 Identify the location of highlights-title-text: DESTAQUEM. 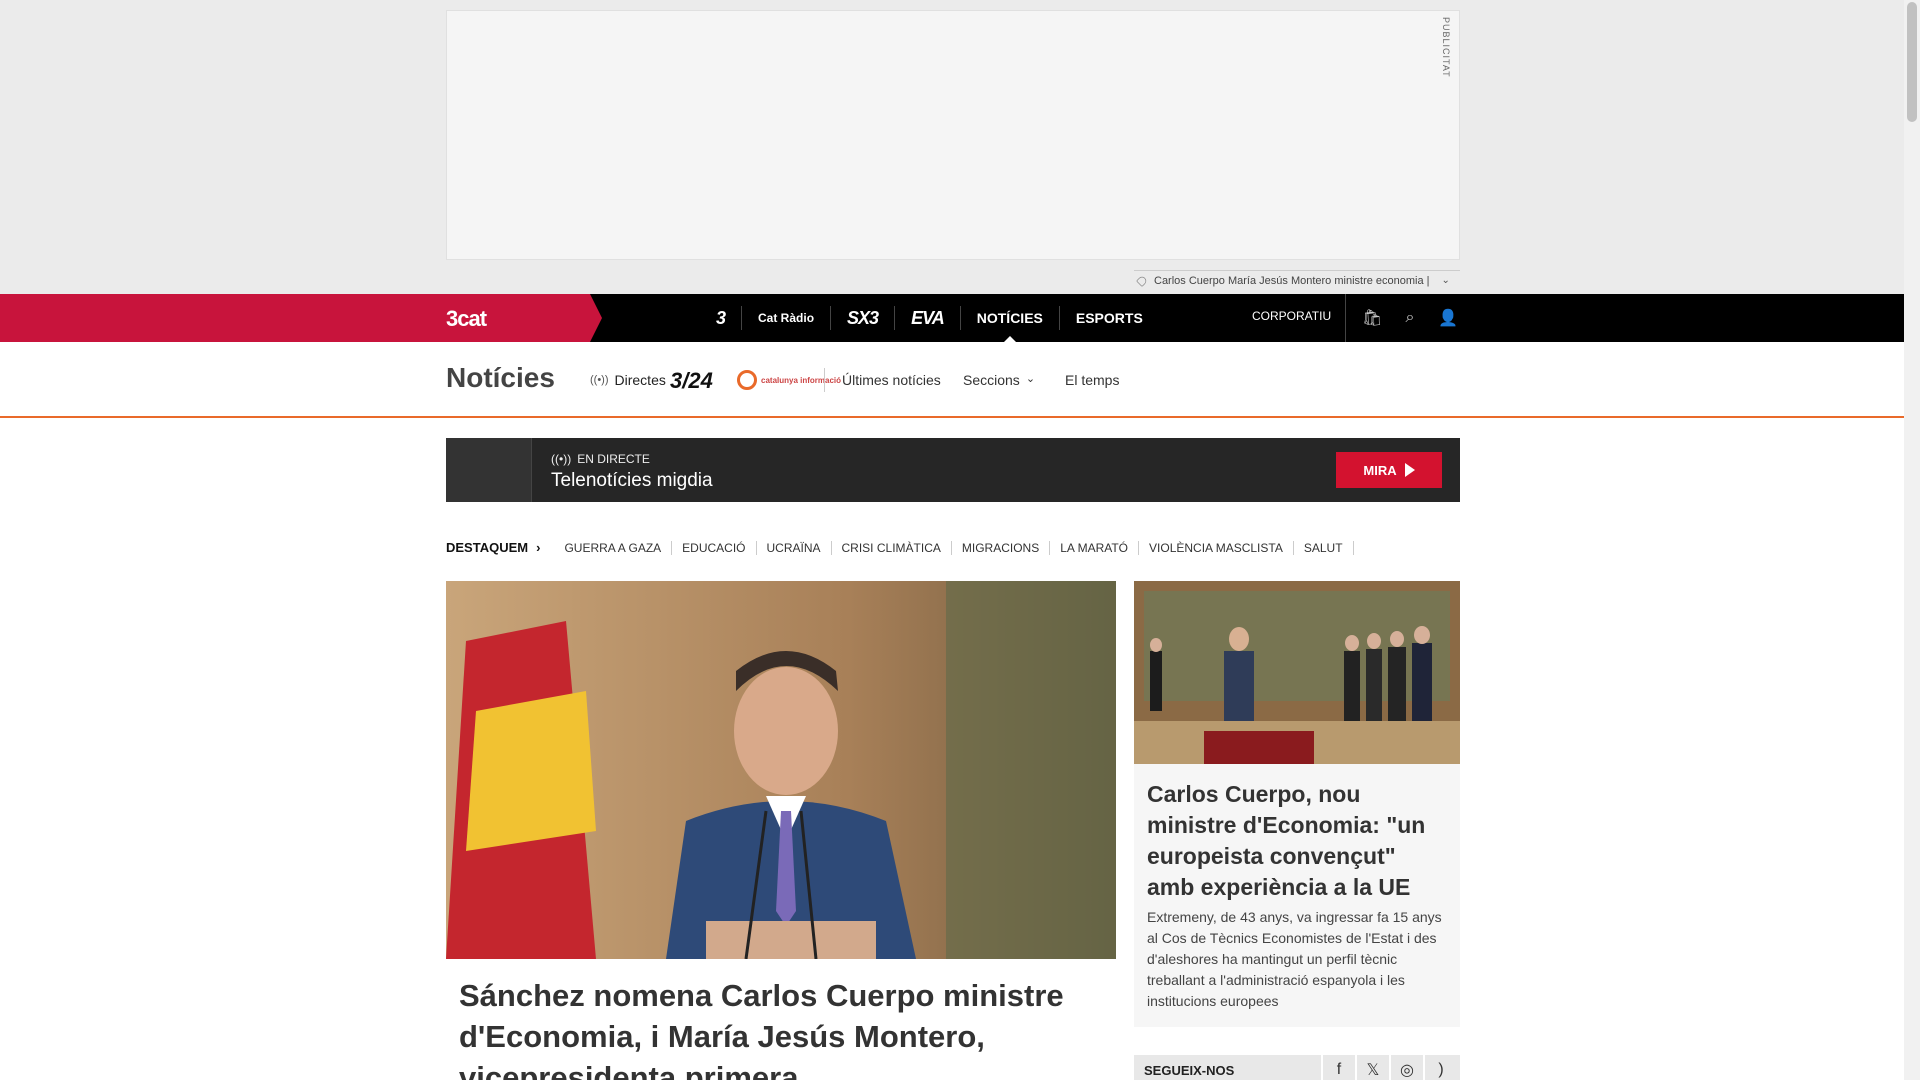
(487, 547).